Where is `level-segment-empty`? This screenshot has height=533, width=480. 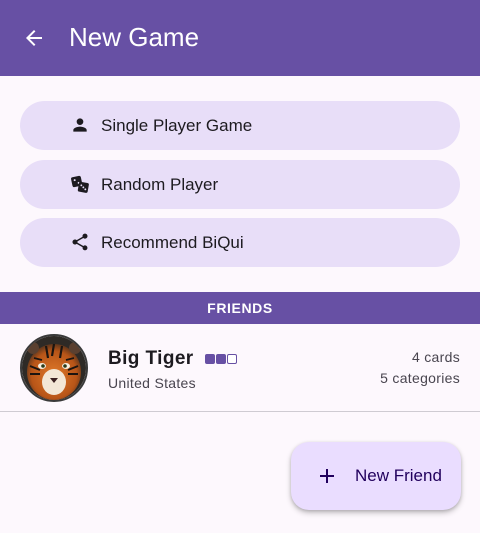 level-segment-empty is located at coordinates (232, 359).